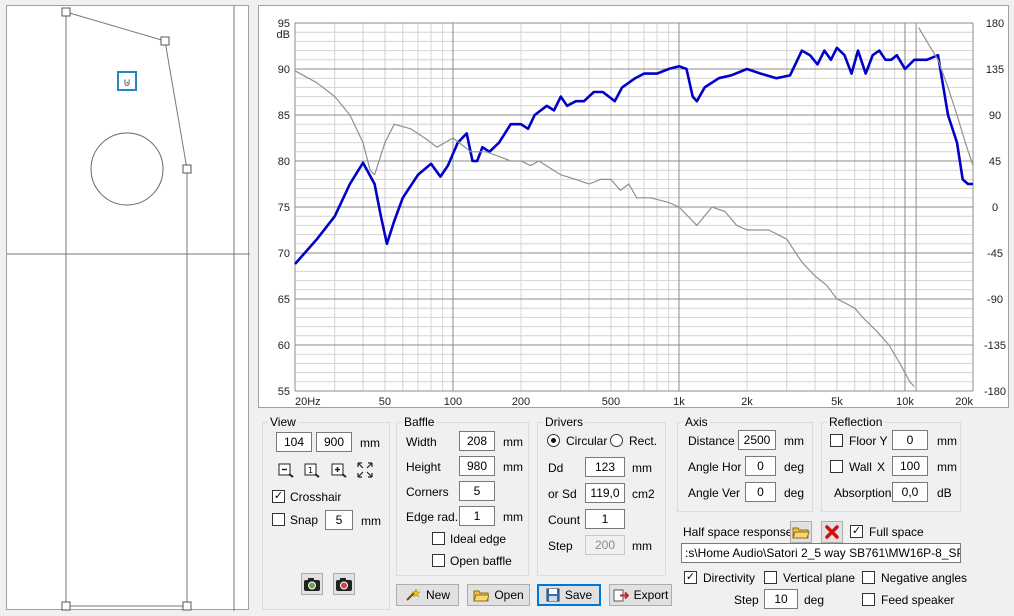 Image resolution: width=1014 pixels, height=616 pixels. I want to click on circular-label: Circular, so click(587, 441).